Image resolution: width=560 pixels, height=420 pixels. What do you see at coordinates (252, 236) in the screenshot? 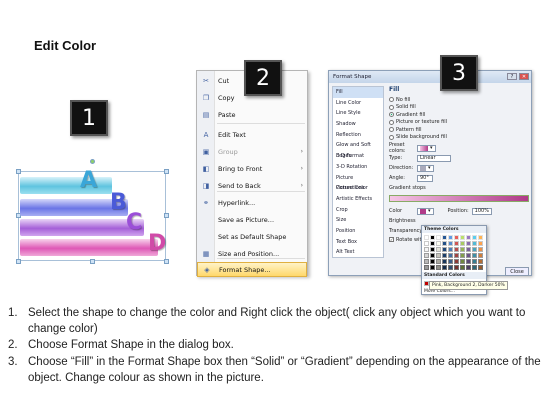
I see `menu-item-set-as-default-shape: Set as Default Shape` at bounding box center [252, 236].